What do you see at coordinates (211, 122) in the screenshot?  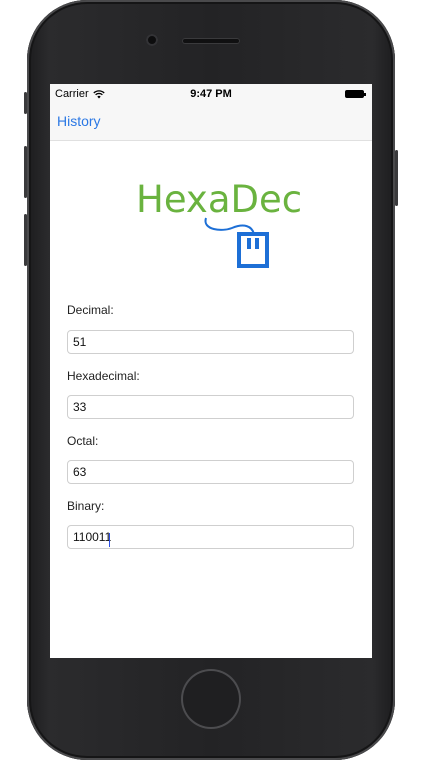 I see `navigation-bar: History` at bounding box center [211, 122].